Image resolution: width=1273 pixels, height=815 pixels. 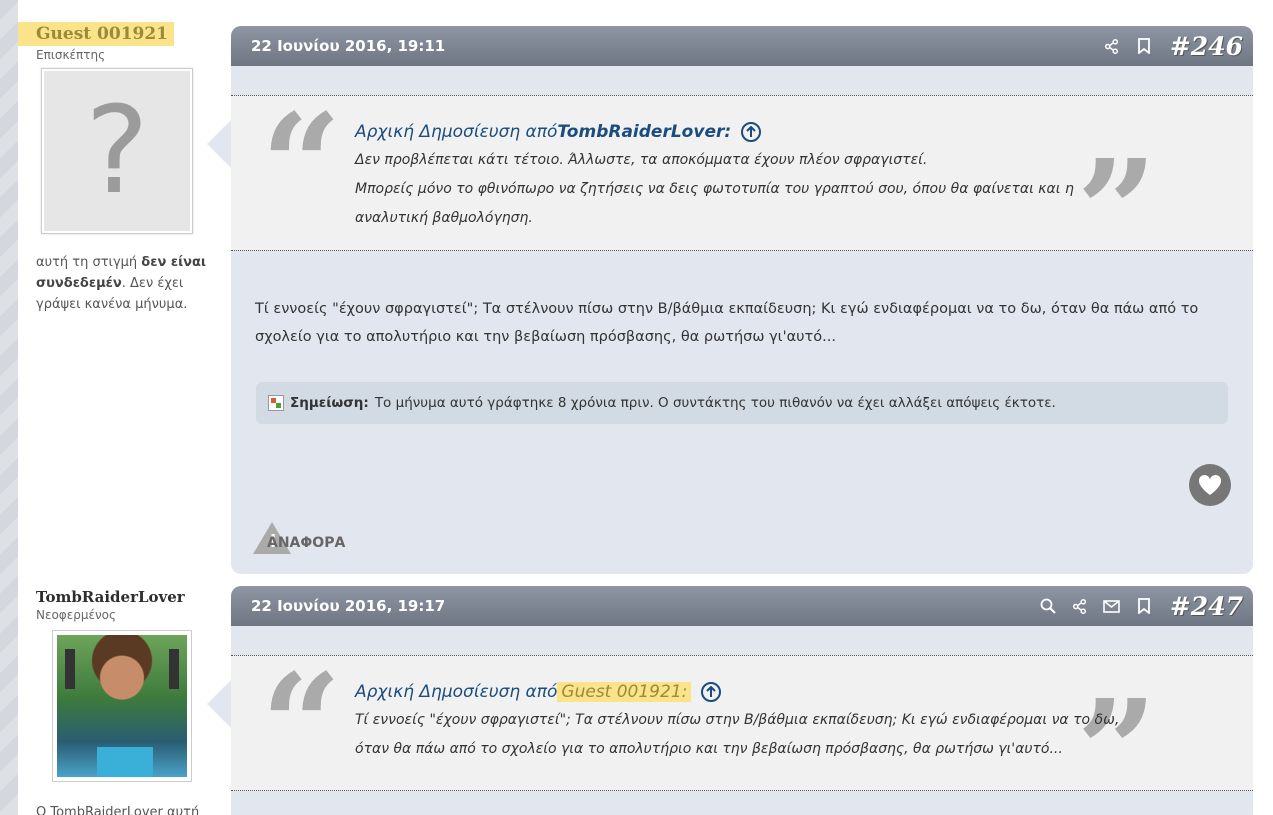 What do you see at coordinates (742, 606) in the screenshot?
I see `post-header: 22 Ιουνίου 2016, 19:17 #247` at bounding box center [742, 606].